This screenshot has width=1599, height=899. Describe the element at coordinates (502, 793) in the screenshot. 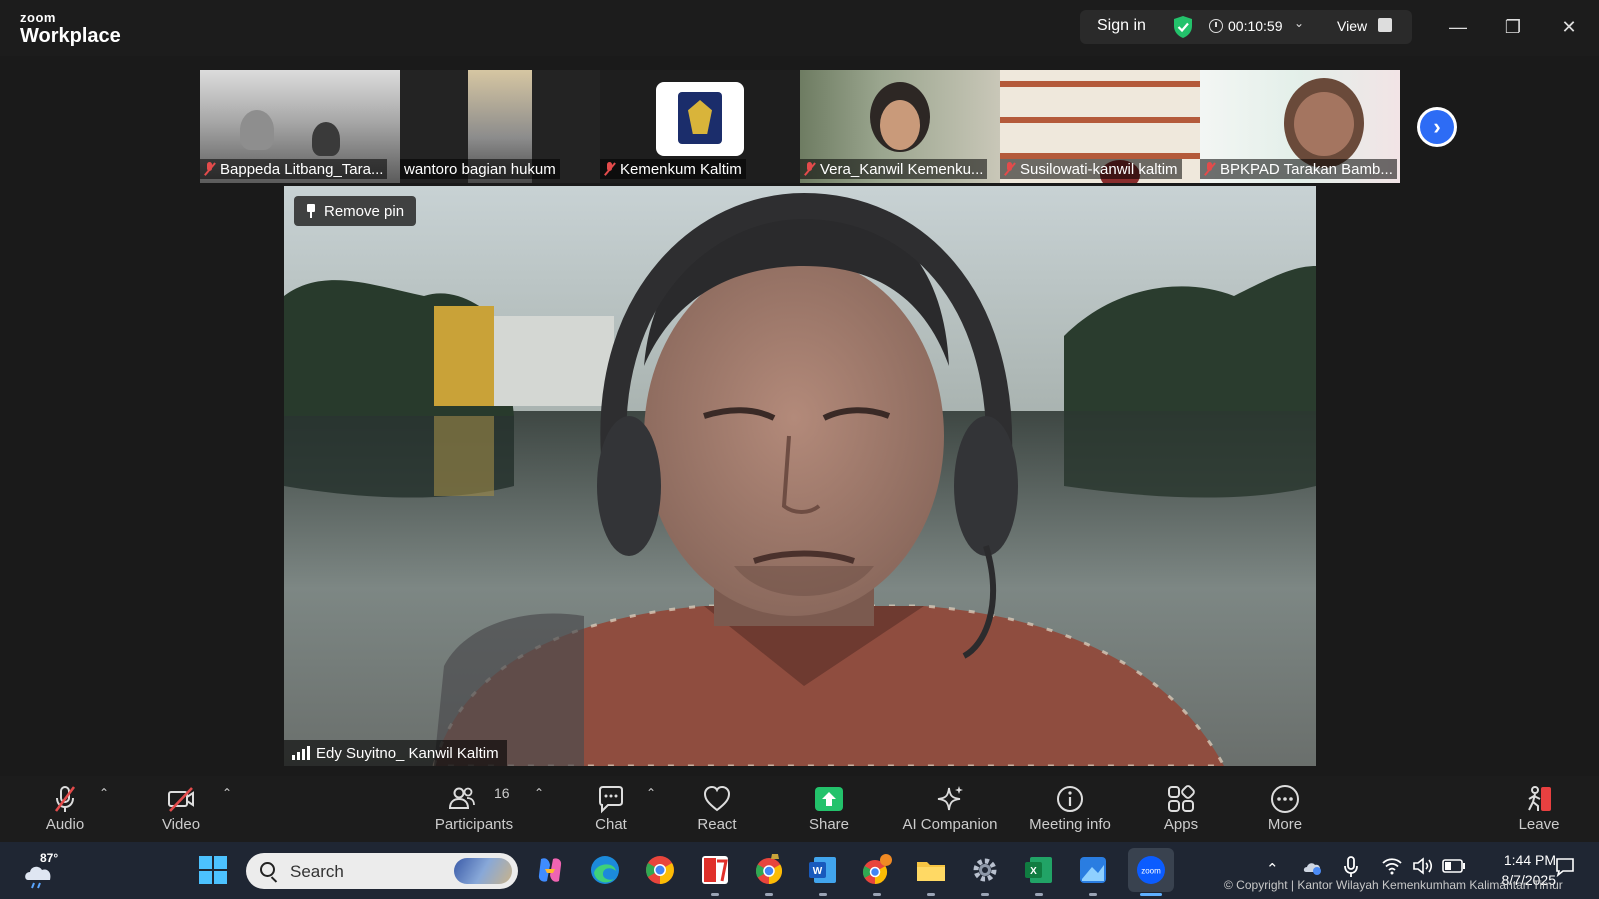

I see `participants-count: 16` at that location.